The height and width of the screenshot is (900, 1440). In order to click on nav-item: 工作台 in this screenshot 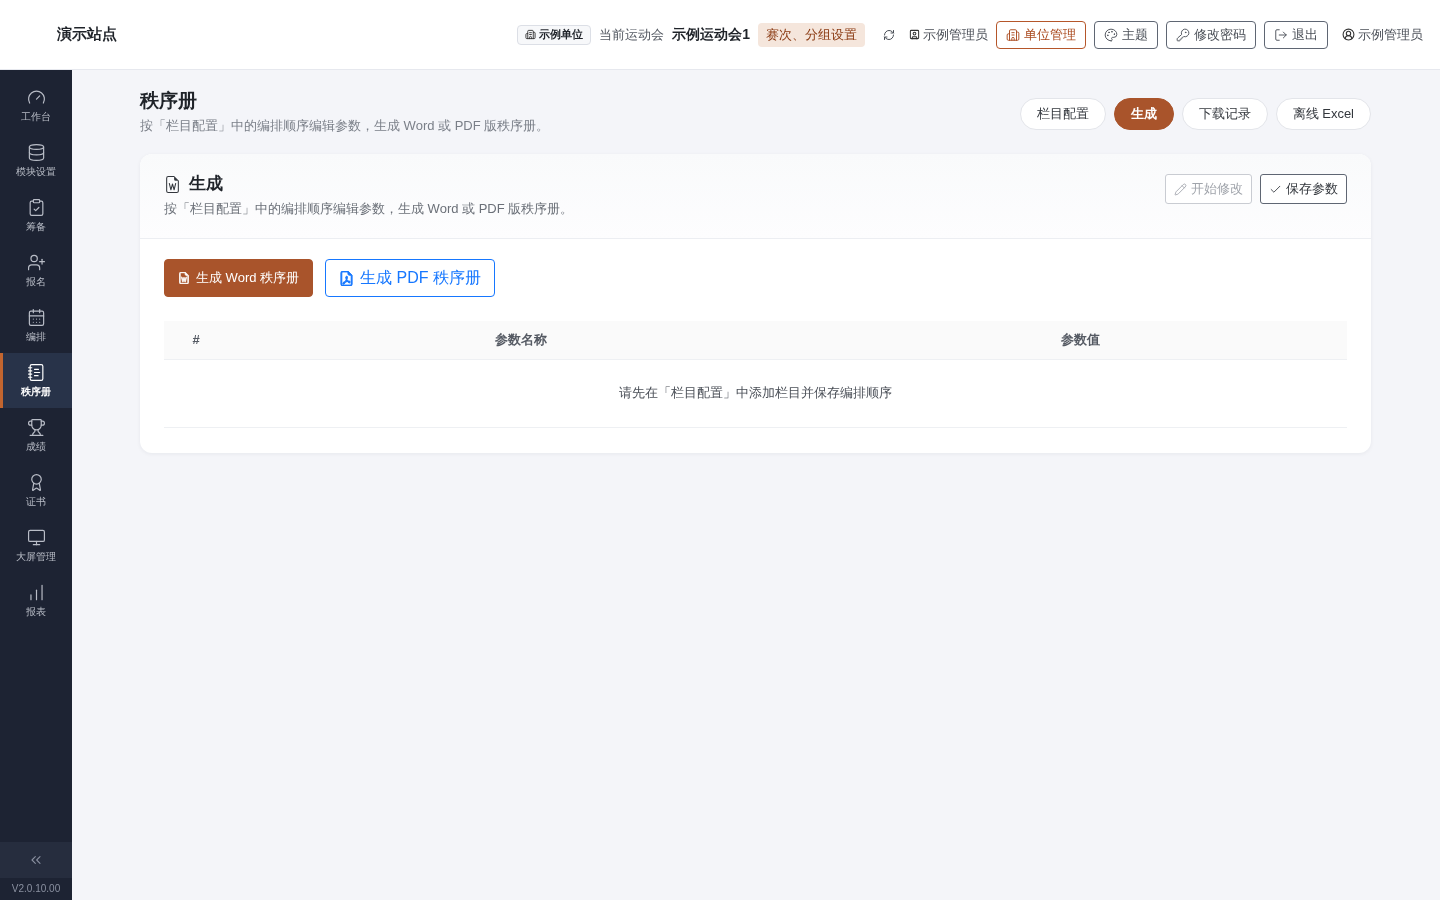, I will do `click(36, 105)`.